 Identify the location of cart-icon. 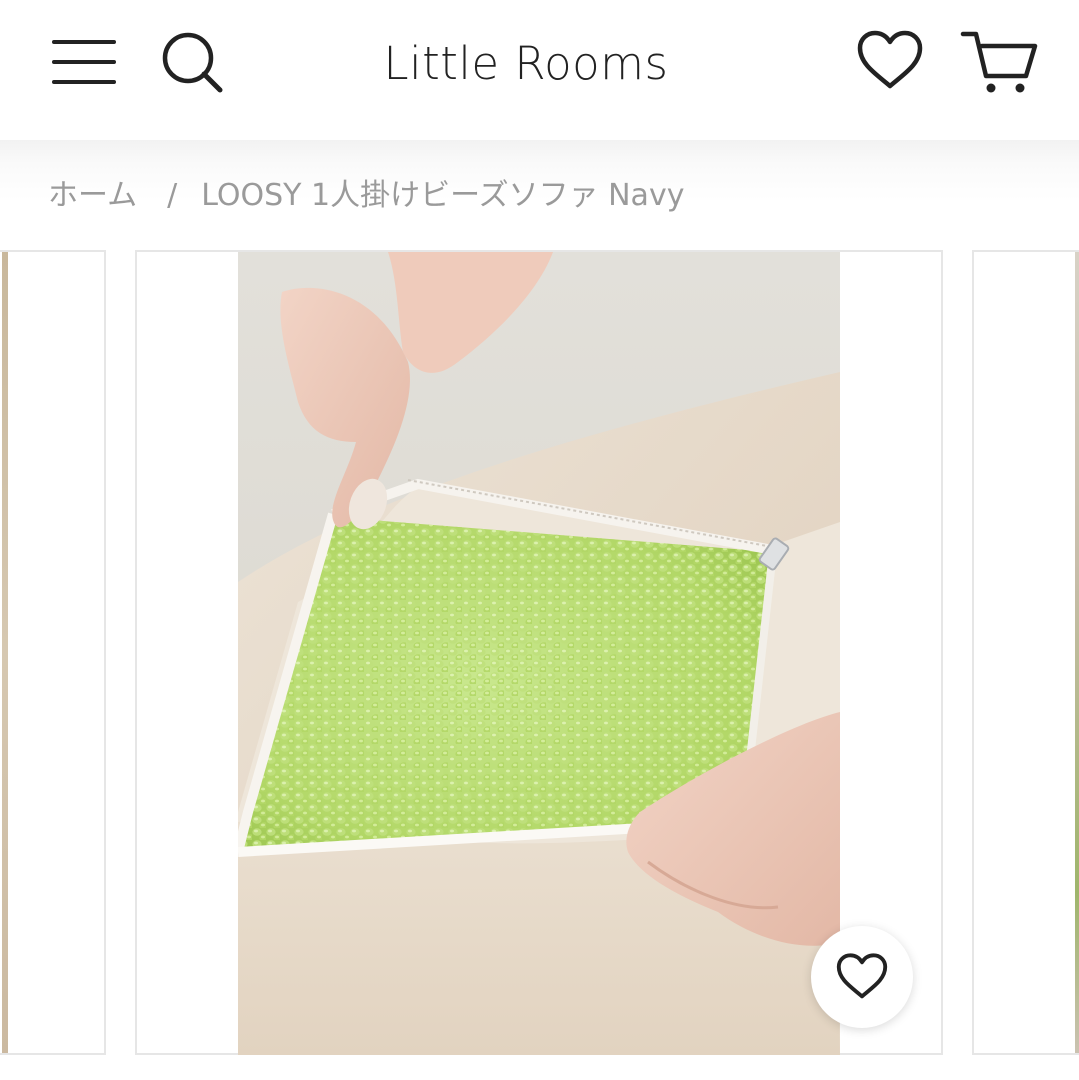
(1000, 62).